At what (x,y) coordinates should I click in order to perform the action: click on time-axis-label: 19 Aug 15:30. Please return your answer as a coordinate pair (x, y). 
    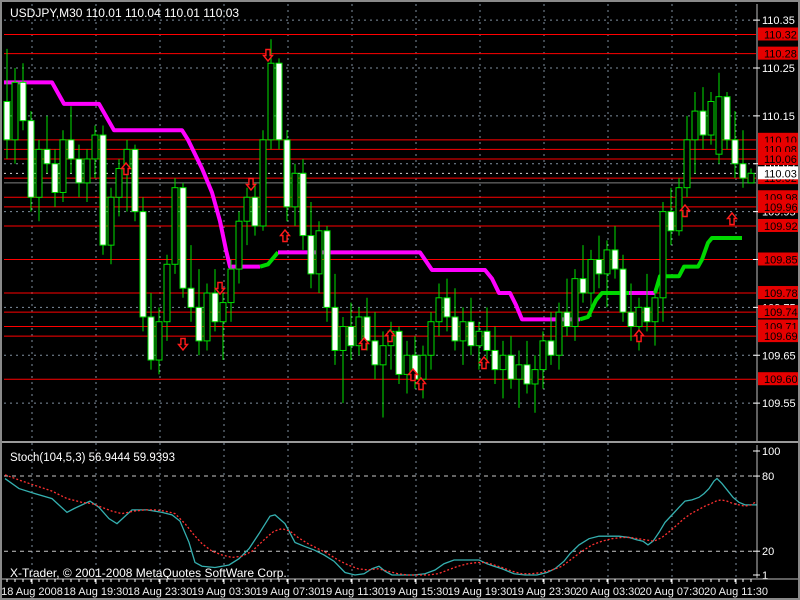
    Looking at the image, I should click on (416, 592).